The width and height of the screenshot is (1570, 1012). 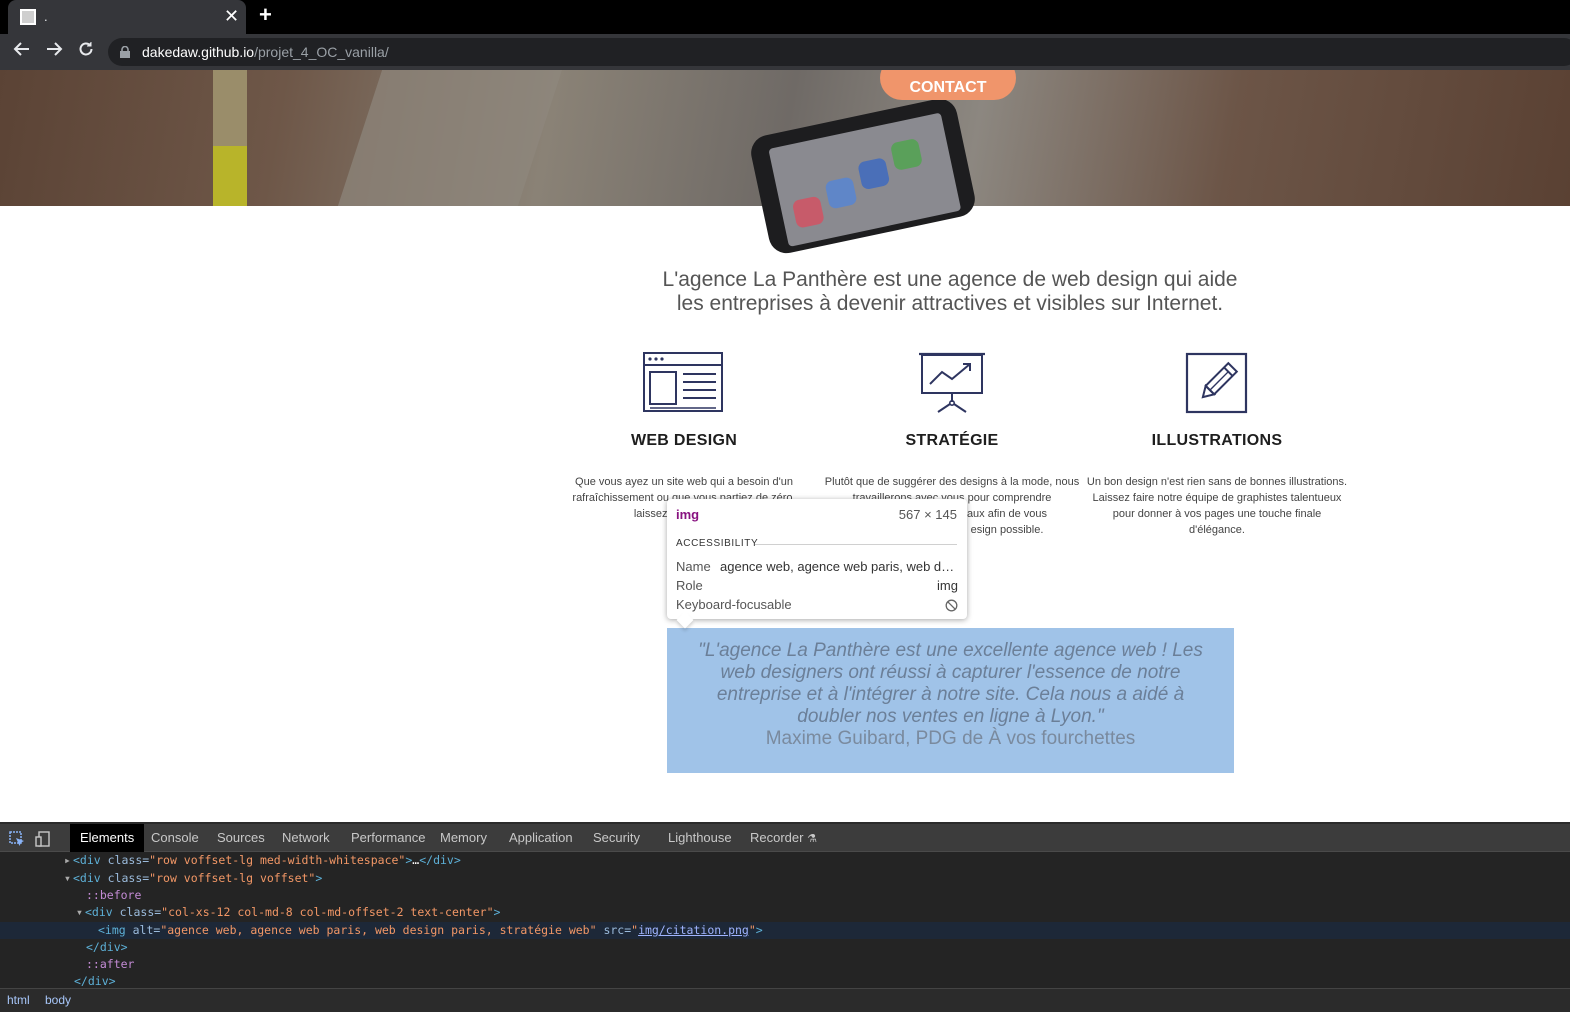 What do you see at coordinates (58, 1000) in the screenshot?
I see `breadcrumb-body: body` at bounding box center [58, 1000].